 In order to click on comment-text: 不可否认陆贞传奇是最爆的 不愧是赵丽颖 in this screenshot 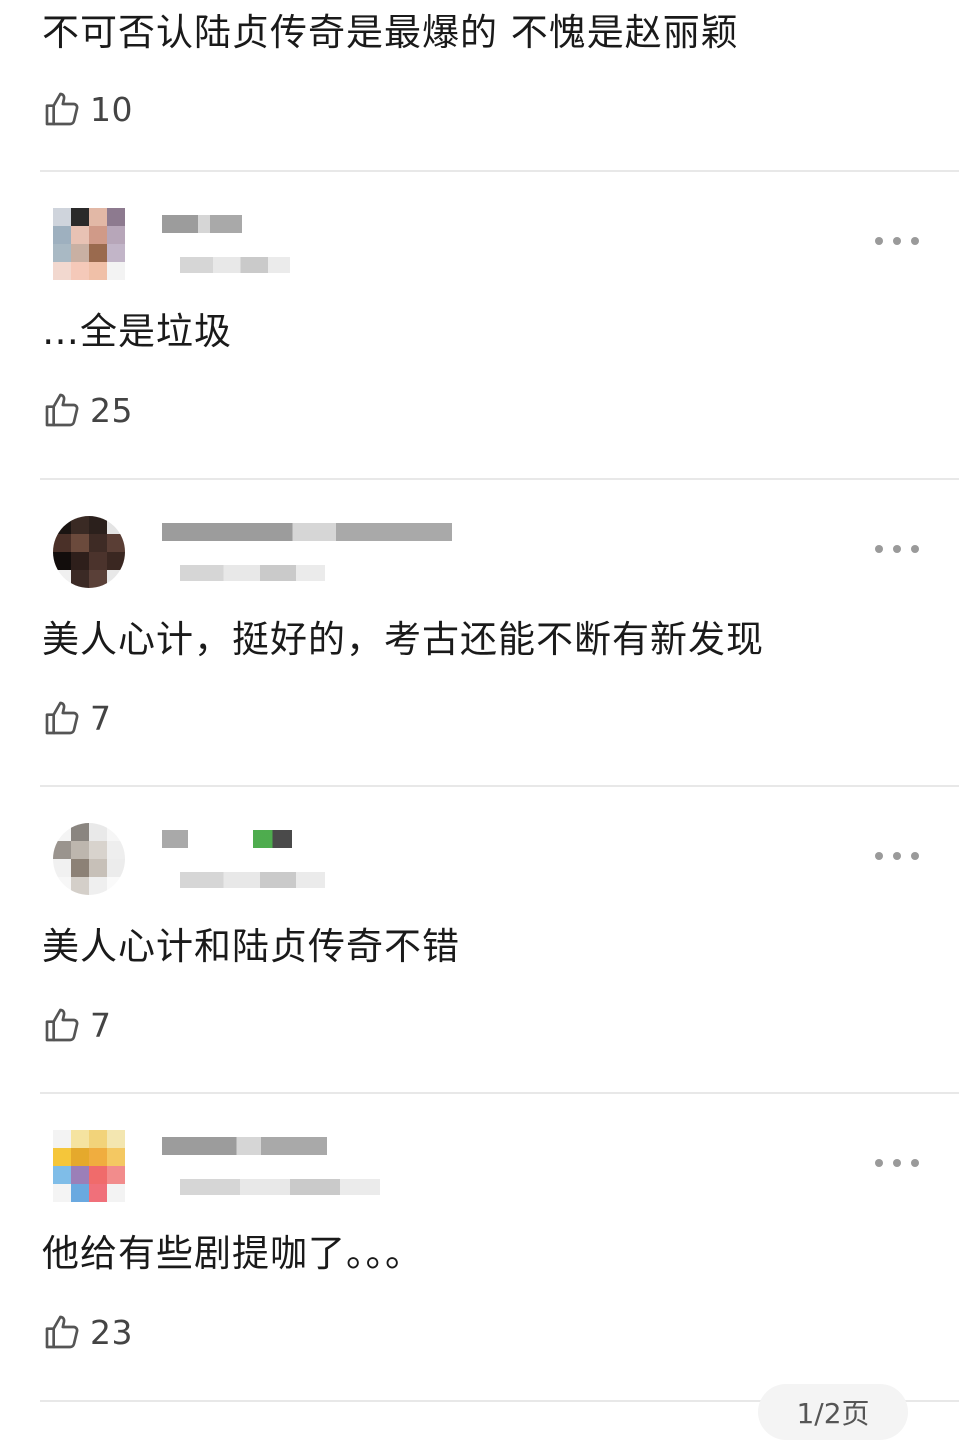, I will do `click(390, 32)`.